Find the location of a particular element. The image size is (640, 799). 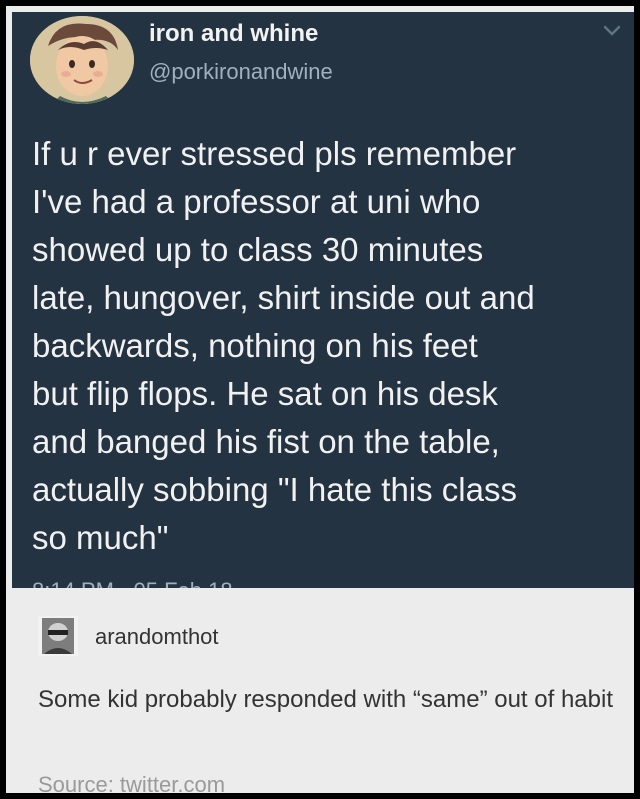

display-name: iron and whine is located at coordinates (233, 34).